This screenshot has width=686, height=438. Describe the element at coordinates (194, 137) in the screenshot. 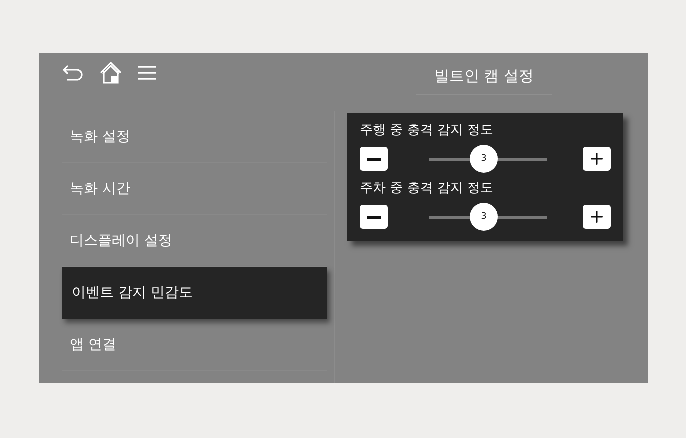

I see `menu-item: 녹화 설정` at that location.